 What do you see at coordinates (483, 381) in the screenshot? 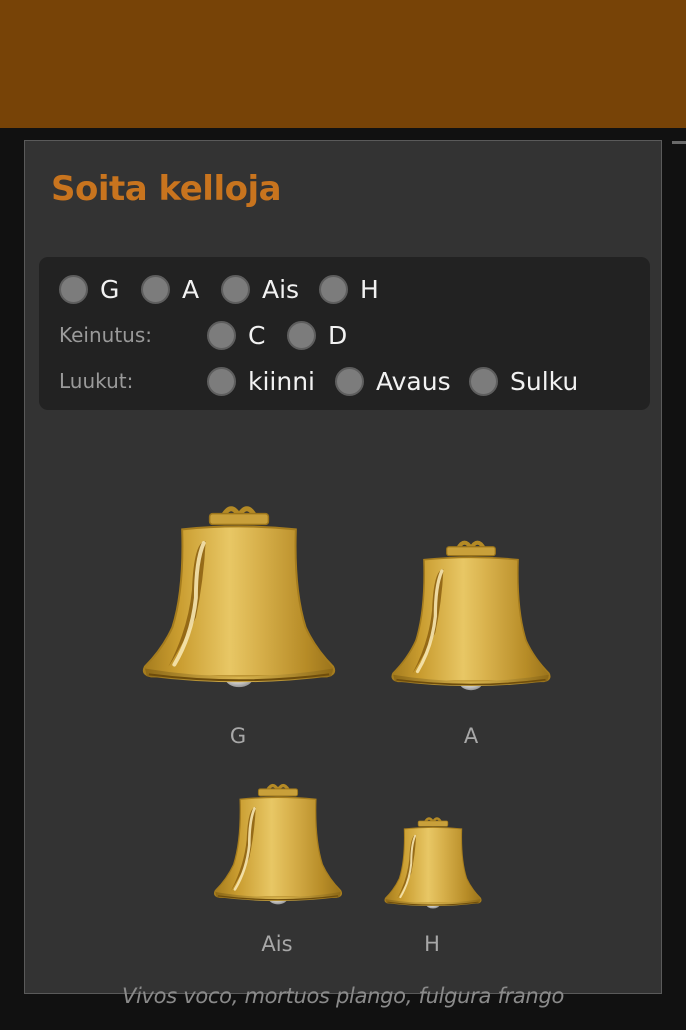
I see `radio-hatch-close` at bounding box center [483, 381].